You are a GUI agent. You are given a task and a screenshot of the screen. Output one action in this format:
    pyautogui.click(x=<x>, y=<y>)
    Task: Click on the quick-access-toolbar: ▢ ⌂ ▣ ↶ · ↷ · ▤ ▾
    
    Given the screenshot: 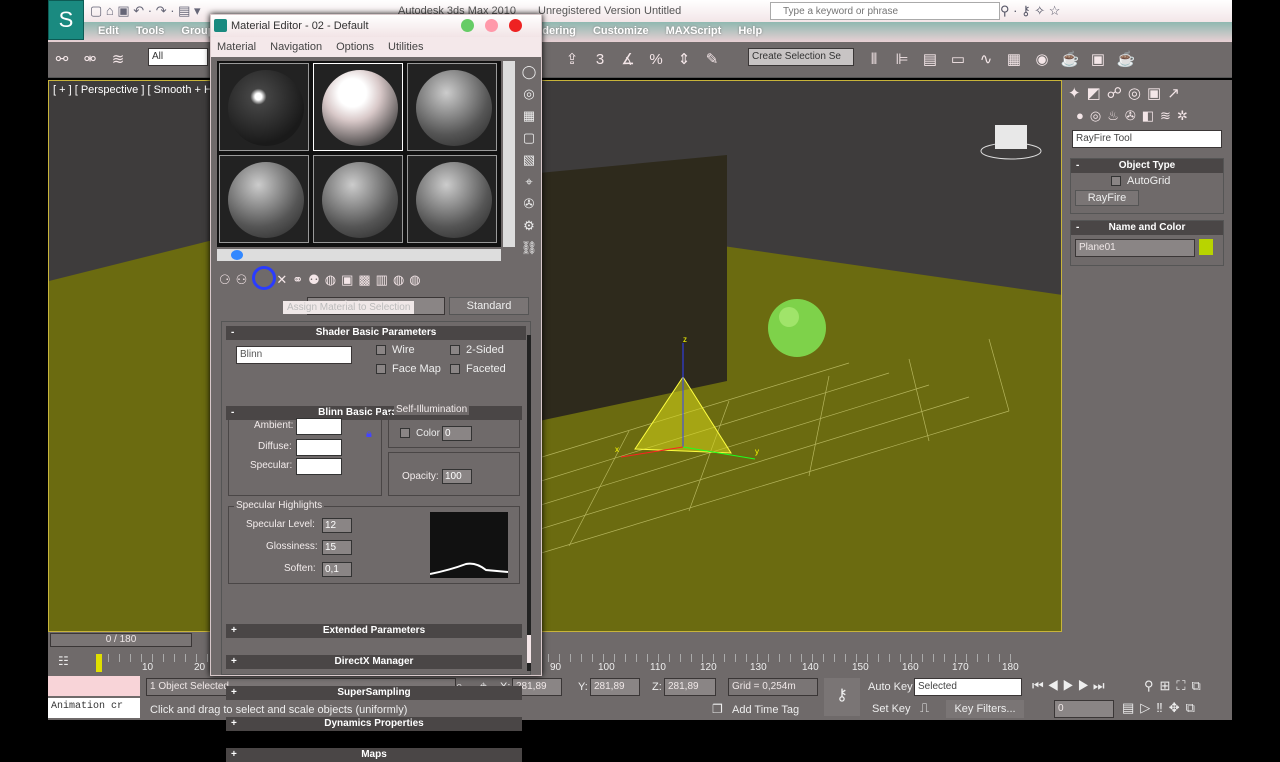 What is the action you would take?
    pyautogui.click(x=145, y=11)
    